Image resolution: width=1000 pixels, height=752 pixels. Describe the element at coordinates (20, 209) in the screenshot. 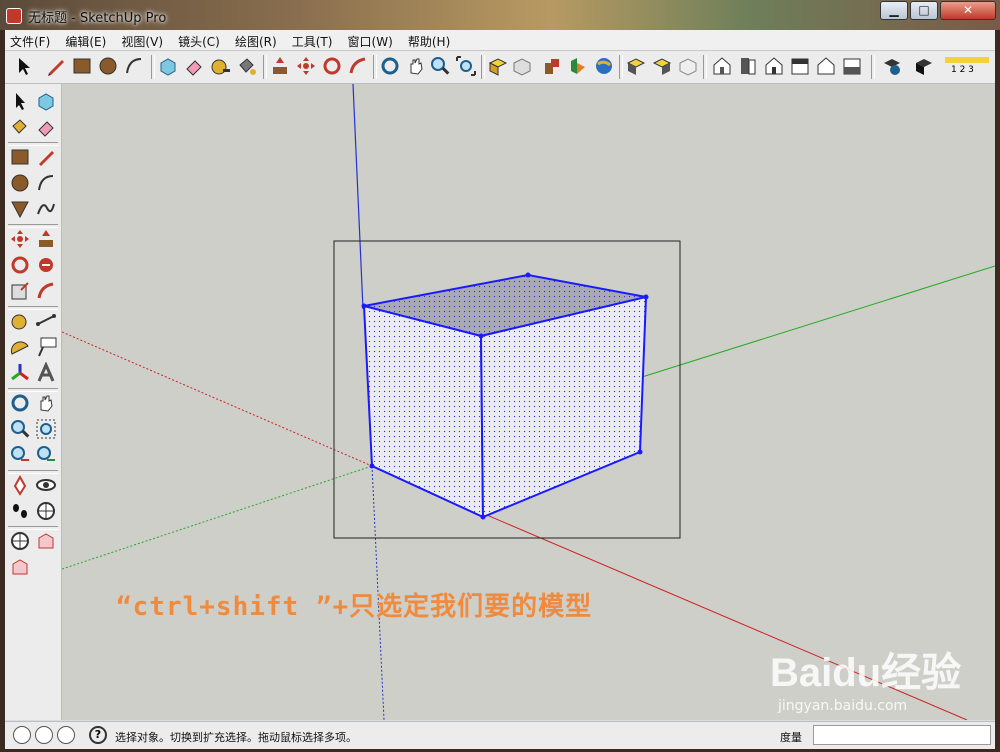

I see `polygon-icon` at that location.